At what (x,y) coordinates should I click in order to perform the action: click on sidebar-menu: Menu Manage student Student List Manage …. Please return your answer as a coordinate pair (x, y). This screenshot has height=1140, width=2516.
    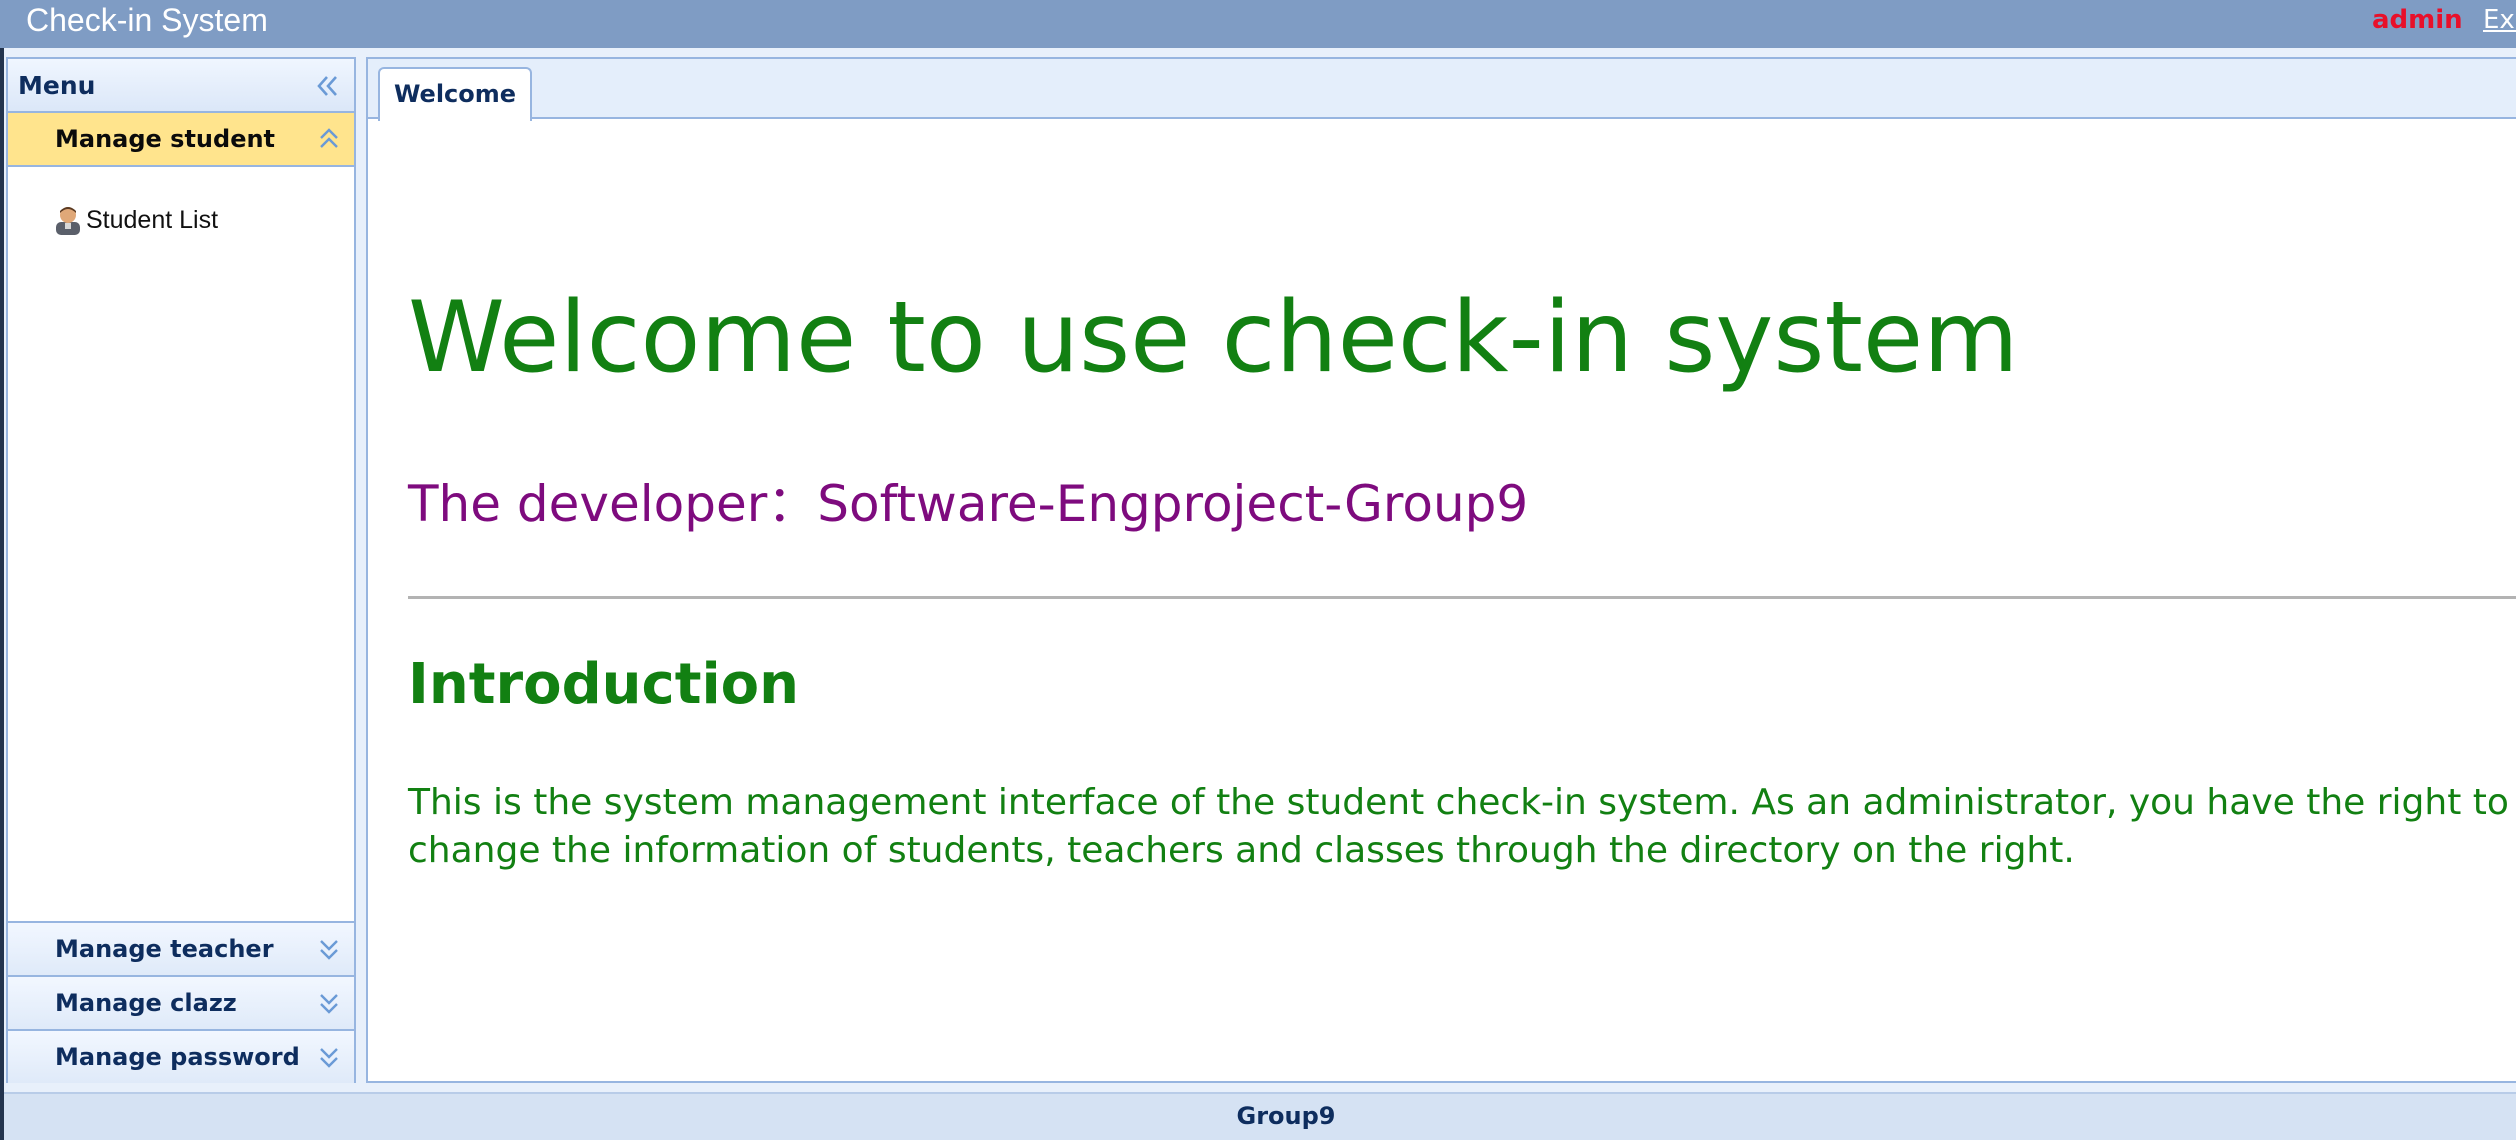
    Looking at the image, I should click on (181, 570).